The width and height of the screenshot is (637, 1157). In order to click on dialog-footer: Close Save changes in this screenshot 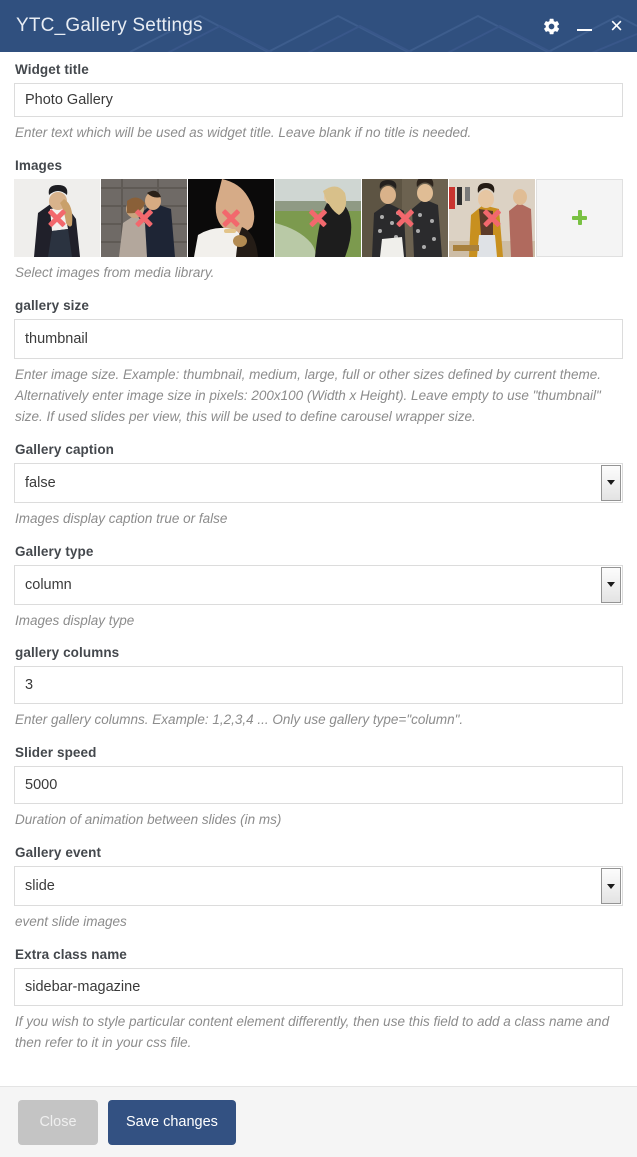, I will do `click(318, 1121)`.